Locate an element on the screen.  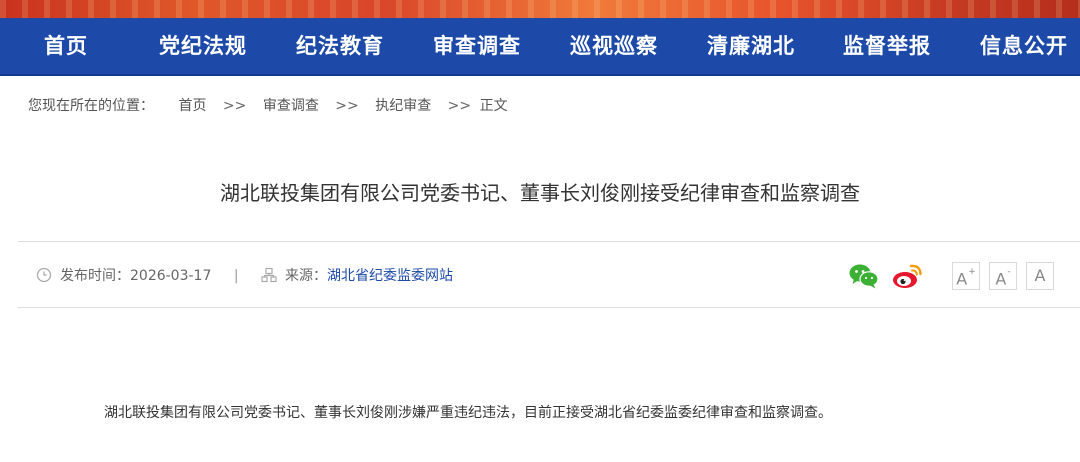
font-size-reset-button: A is located at coordinates (1040, 276).